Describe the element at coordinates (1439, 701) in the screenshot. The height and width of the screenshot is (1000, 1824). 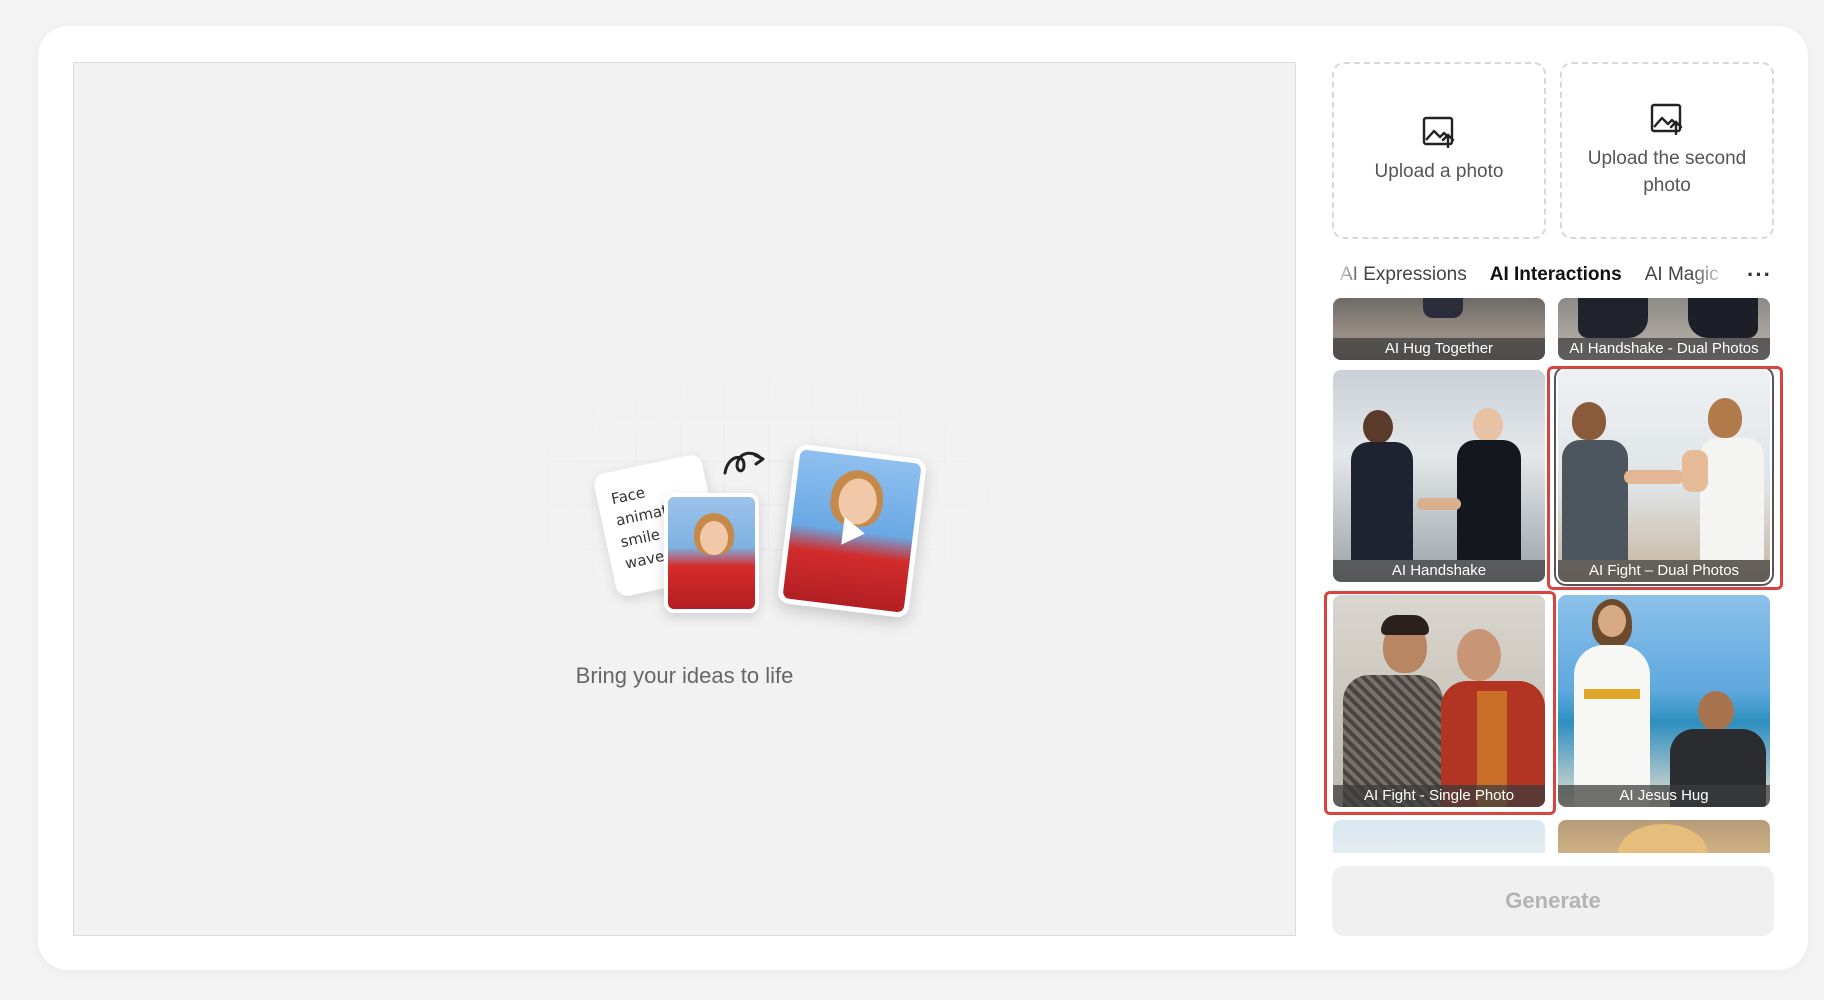
I see `effect-tile-ai-fight-single-photo: AI Fight - Single Photo` at that location.